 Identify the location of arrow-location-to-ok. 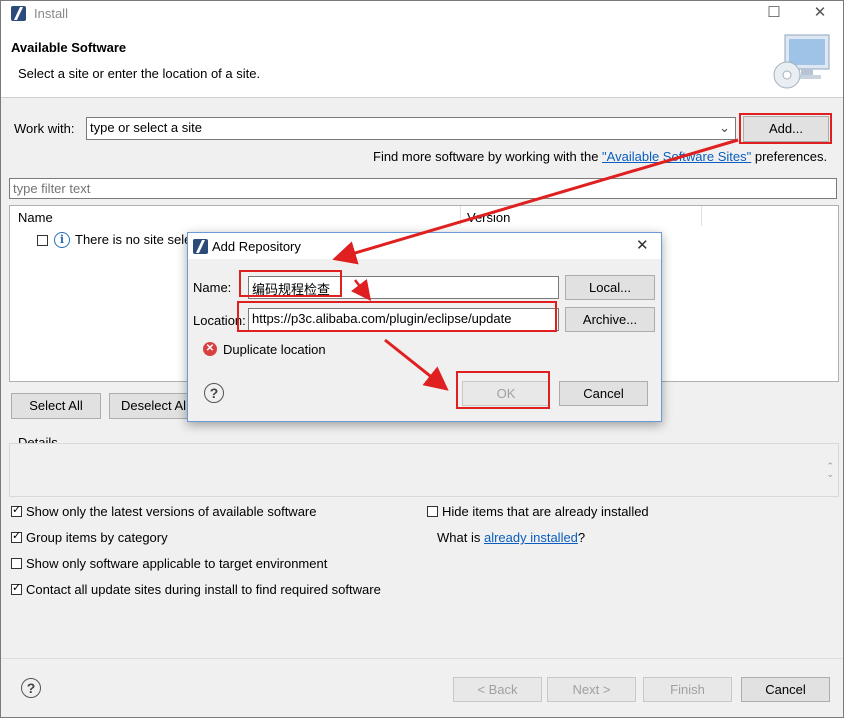
(416, 364).